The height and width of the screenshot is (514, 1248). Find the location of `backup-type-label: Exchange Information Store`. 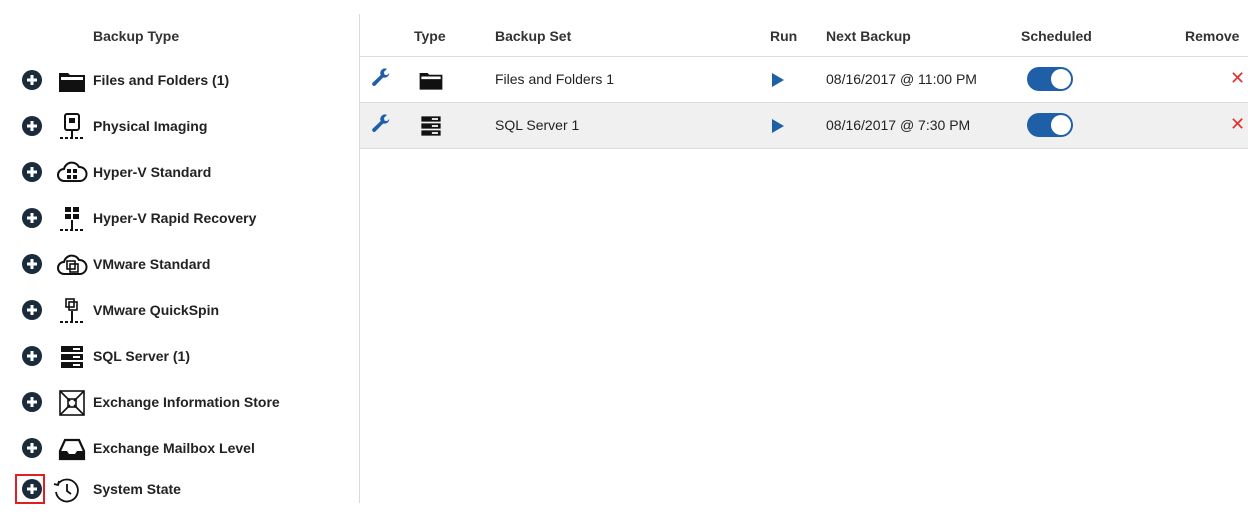

backup-type-label: Exchange Information Store is located at coordinates (186, 402).